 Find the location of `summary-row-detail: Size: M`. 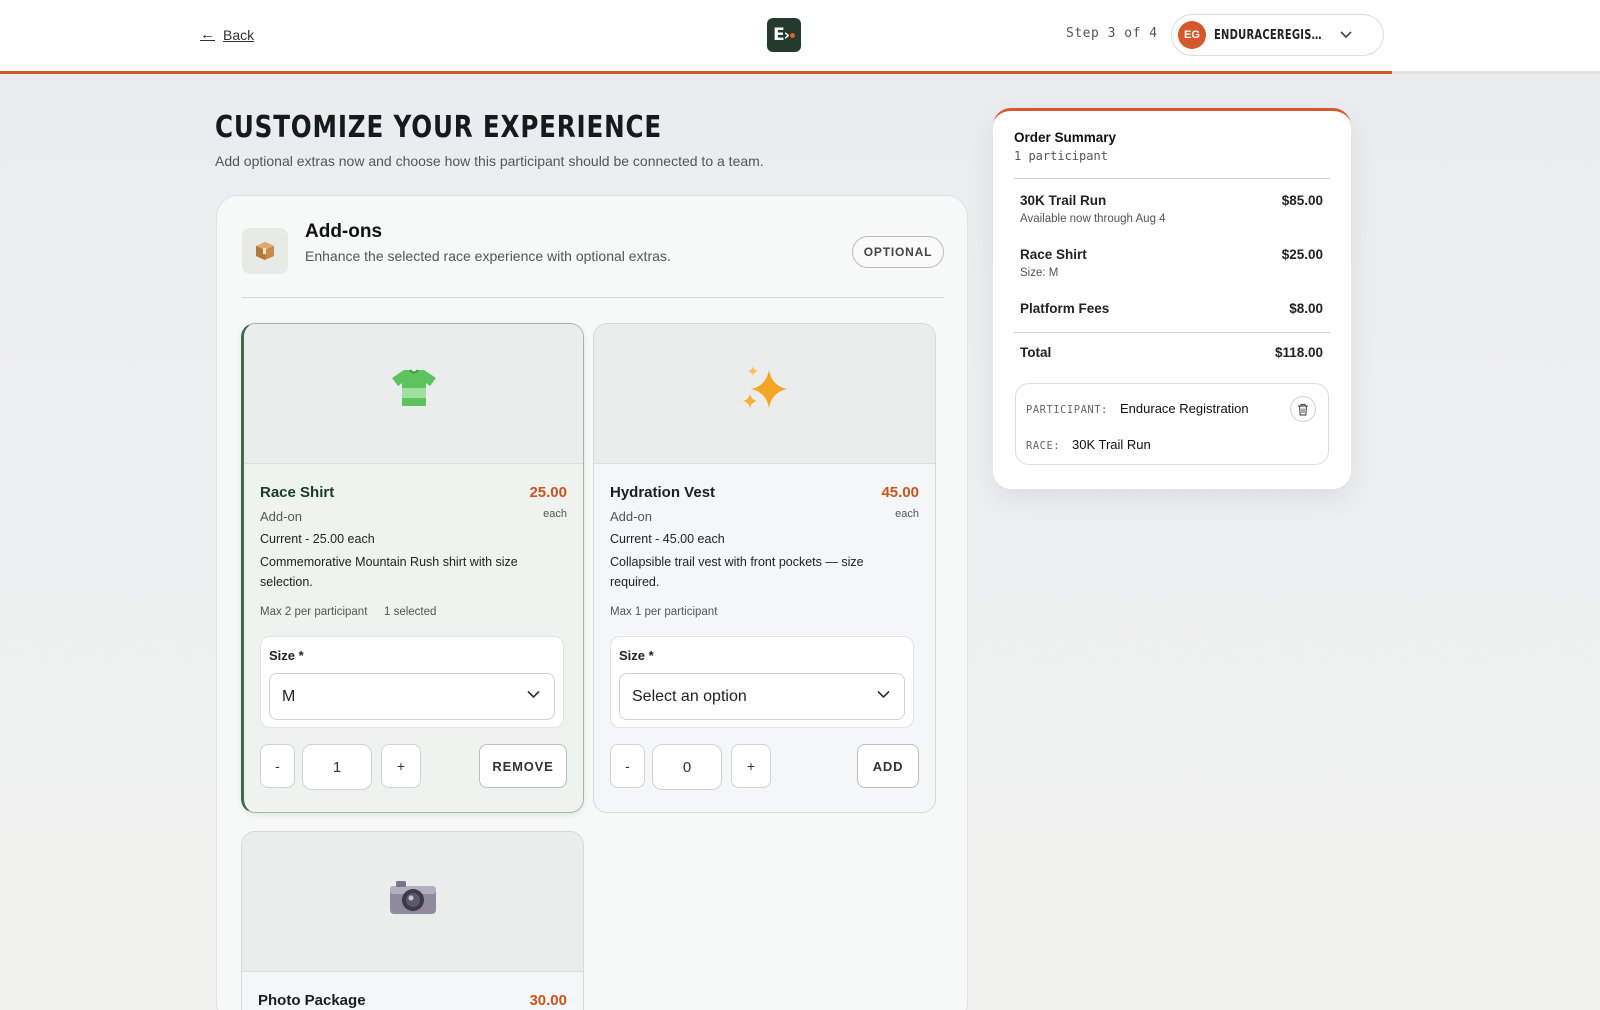

summary-row-detail: Size: M is located at coordinates (1039, 273).